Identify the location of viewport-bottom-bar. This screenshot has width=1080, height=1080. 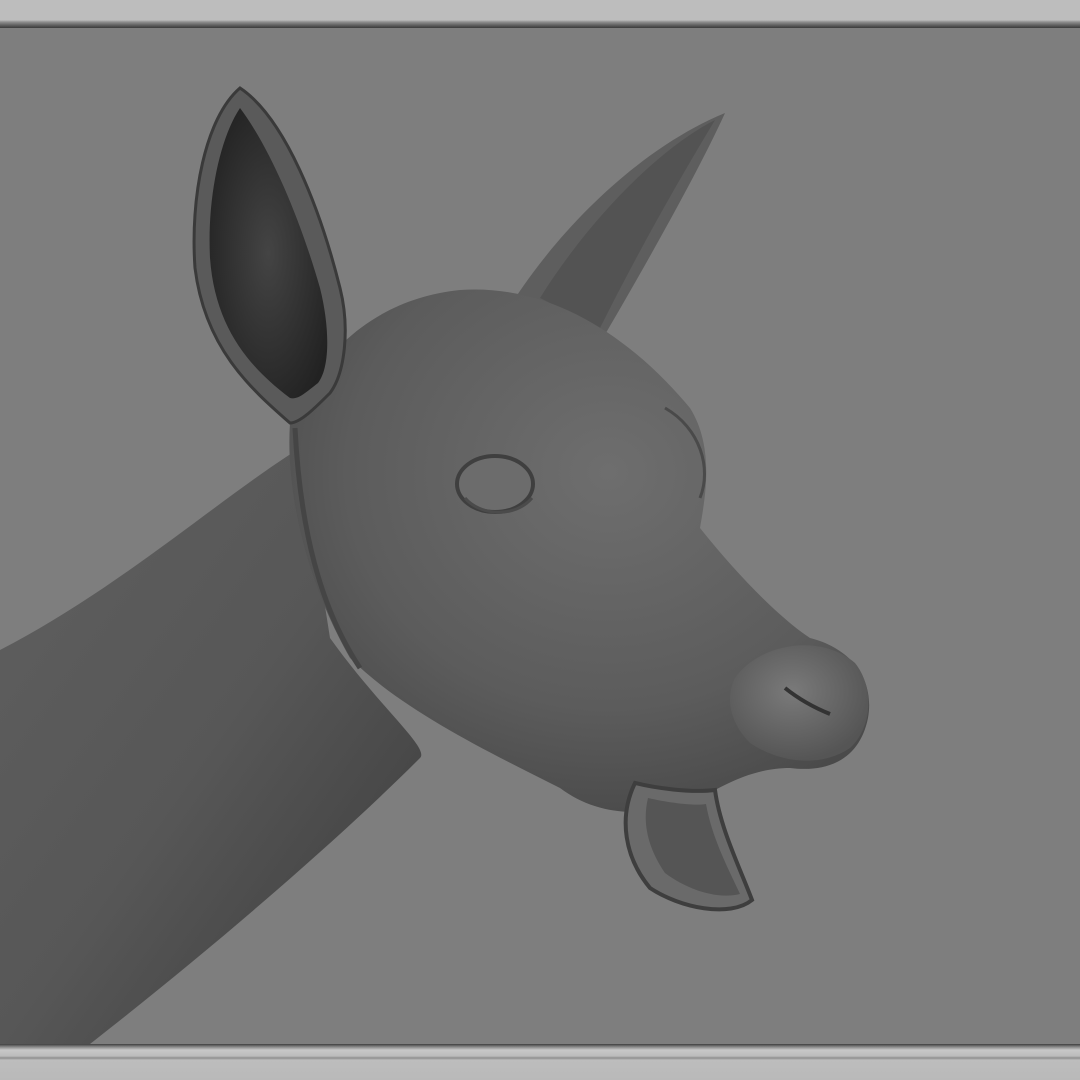
(540, 1062).